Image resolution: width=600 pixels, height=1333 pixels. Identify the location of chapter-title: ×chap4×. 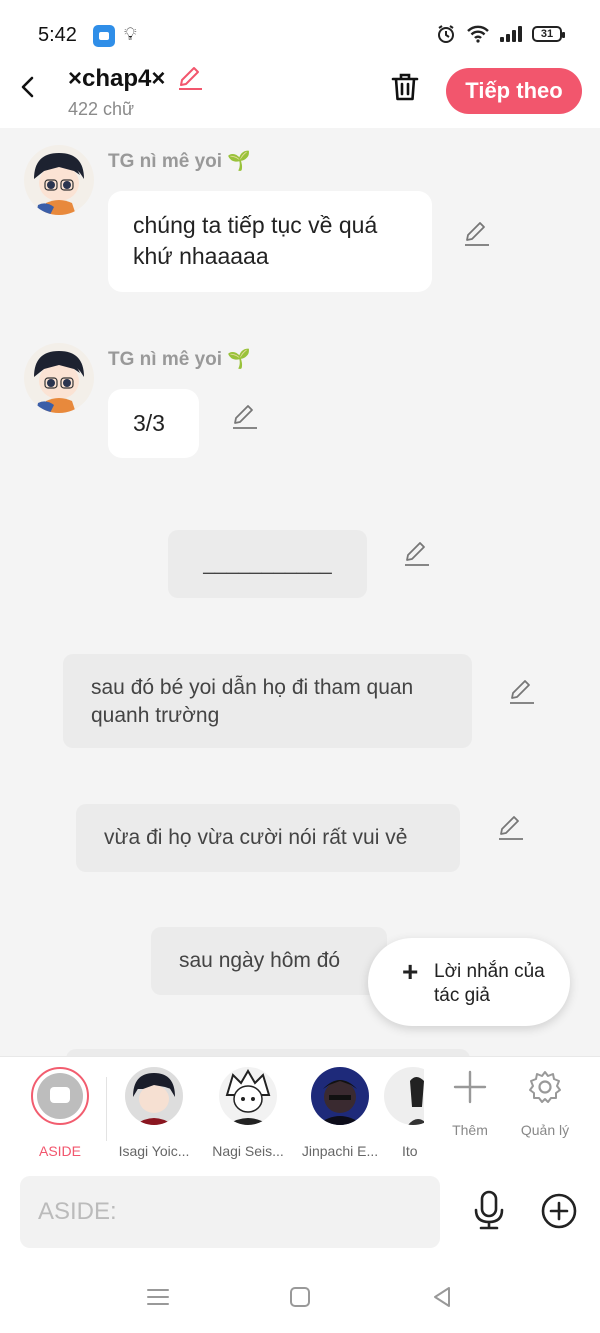
(116, 79).